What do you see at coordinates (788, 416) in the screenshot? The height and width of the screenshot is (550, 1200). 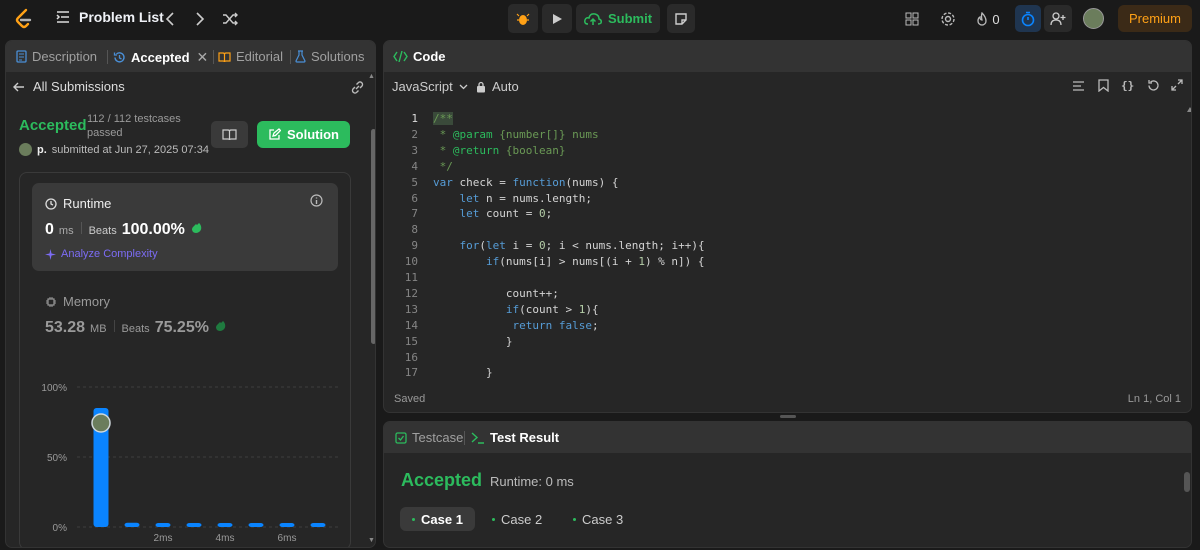 I see `resize-handle` at bounding box center [788, 416].